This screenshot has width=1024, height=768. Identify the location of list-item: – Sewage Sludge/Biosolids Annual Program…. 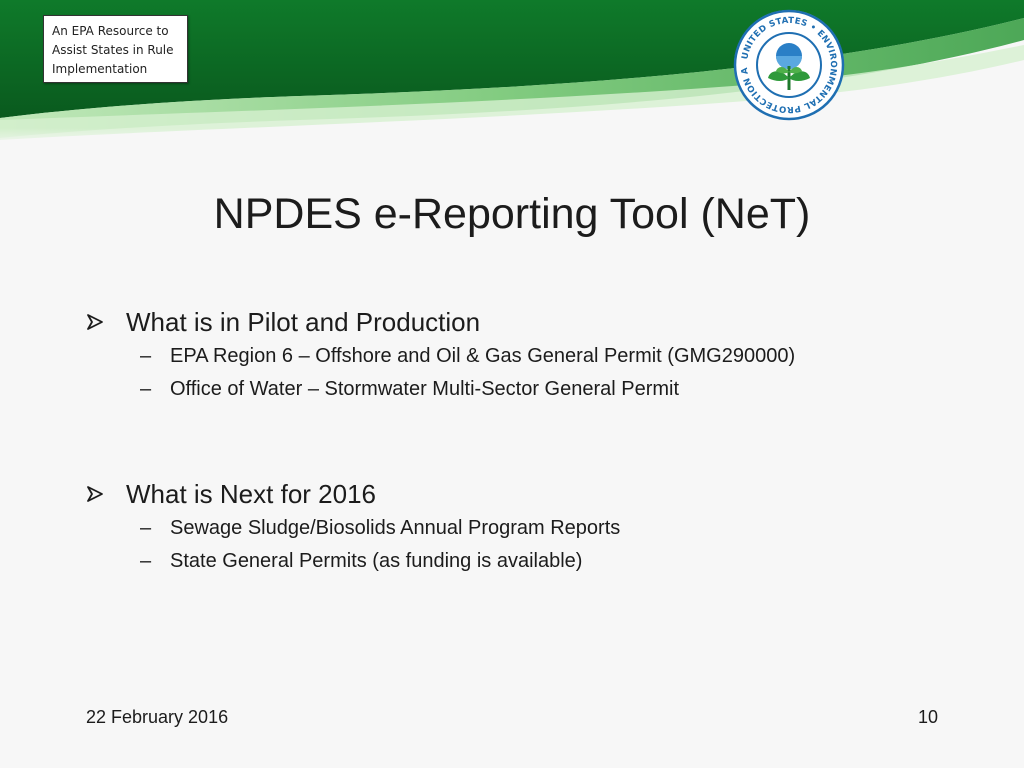
(526, 528).